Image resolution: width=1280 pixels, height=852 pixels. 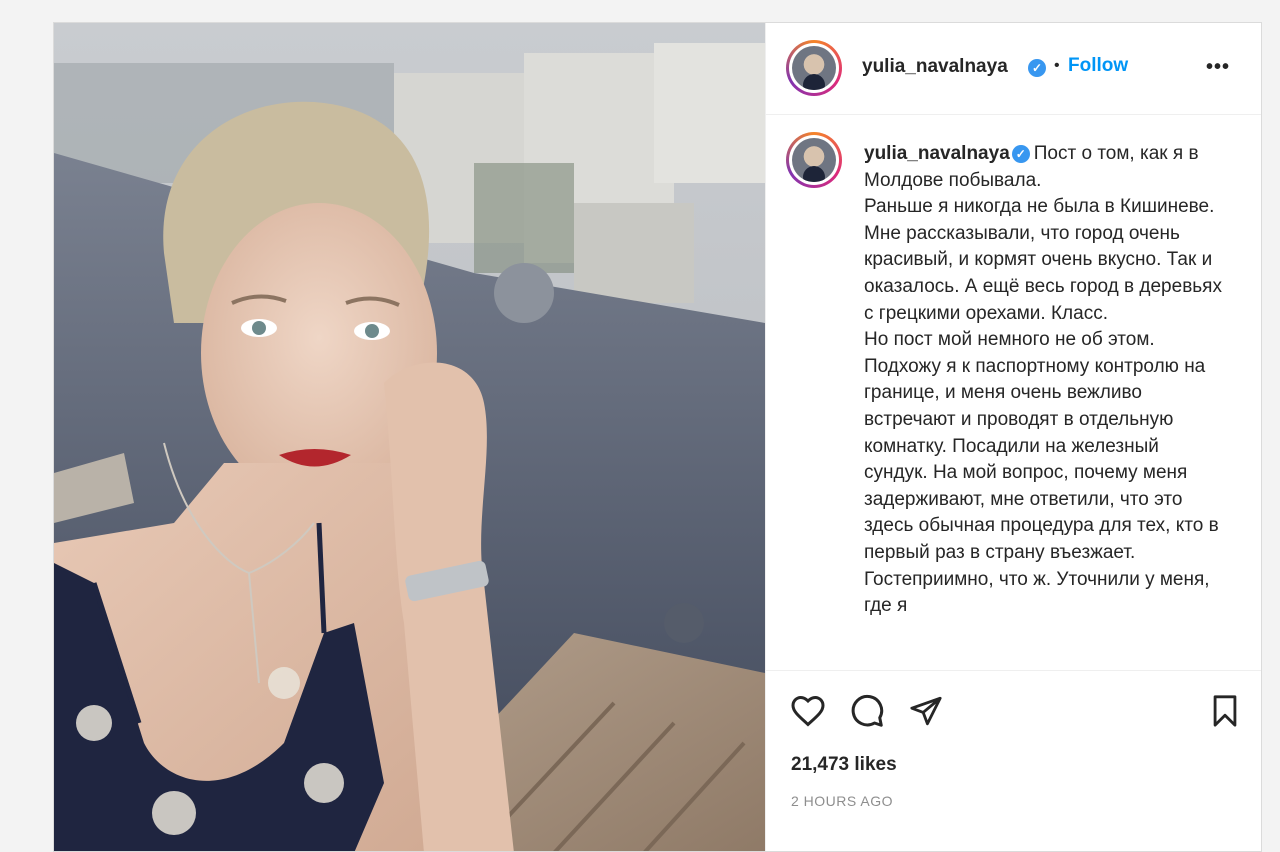 What do you see at coordinates (937, 153) in the screenshot?
I see `caption-username: yulia_navalnaya` at bounding box center [937, 153].